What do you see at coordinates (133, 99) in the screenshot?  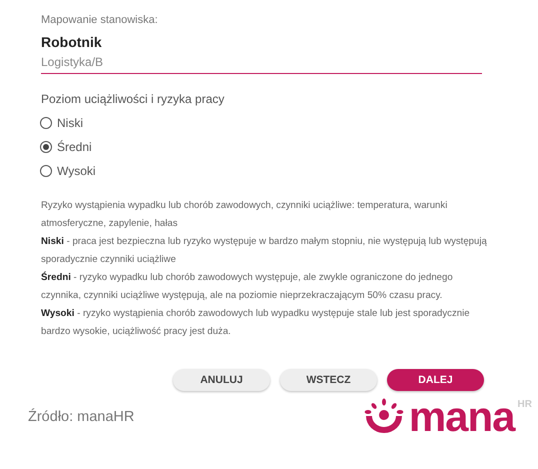 I see `section-label: Poziom uciążliwości i ryzyka pracy` at bounding box center [133, 99].